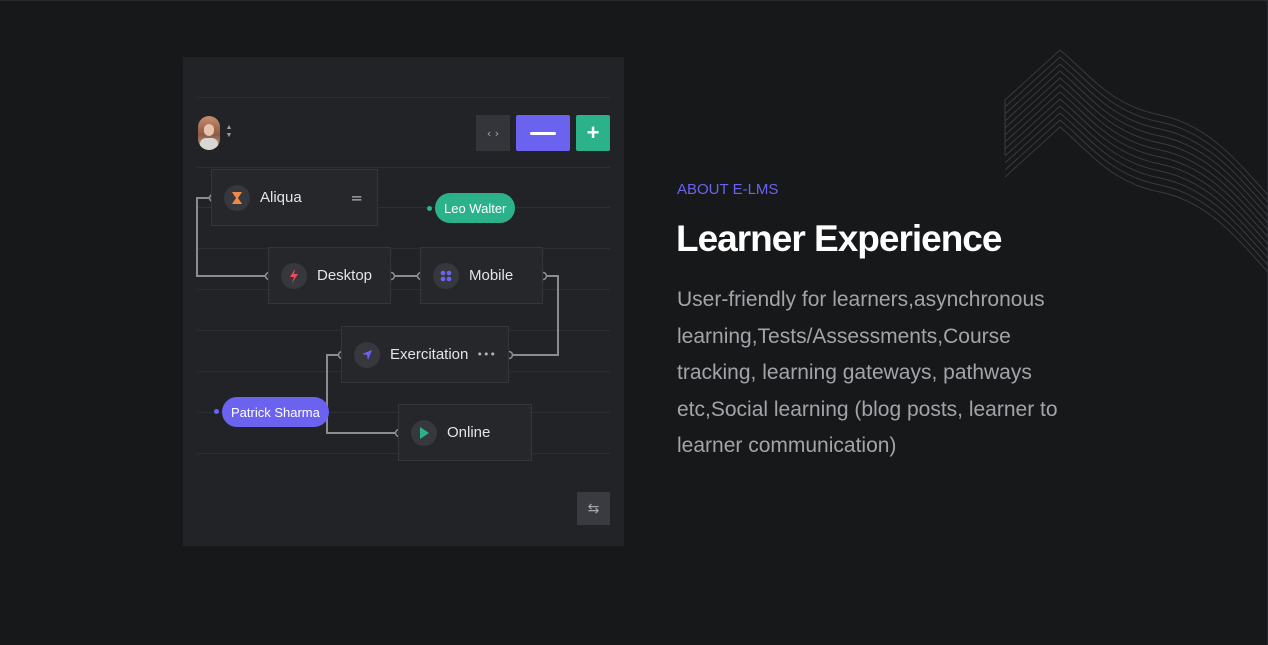  Describe the element at coordinates (356, 198) in the screenshot. I see `drag-handle-icon: =` at that location.